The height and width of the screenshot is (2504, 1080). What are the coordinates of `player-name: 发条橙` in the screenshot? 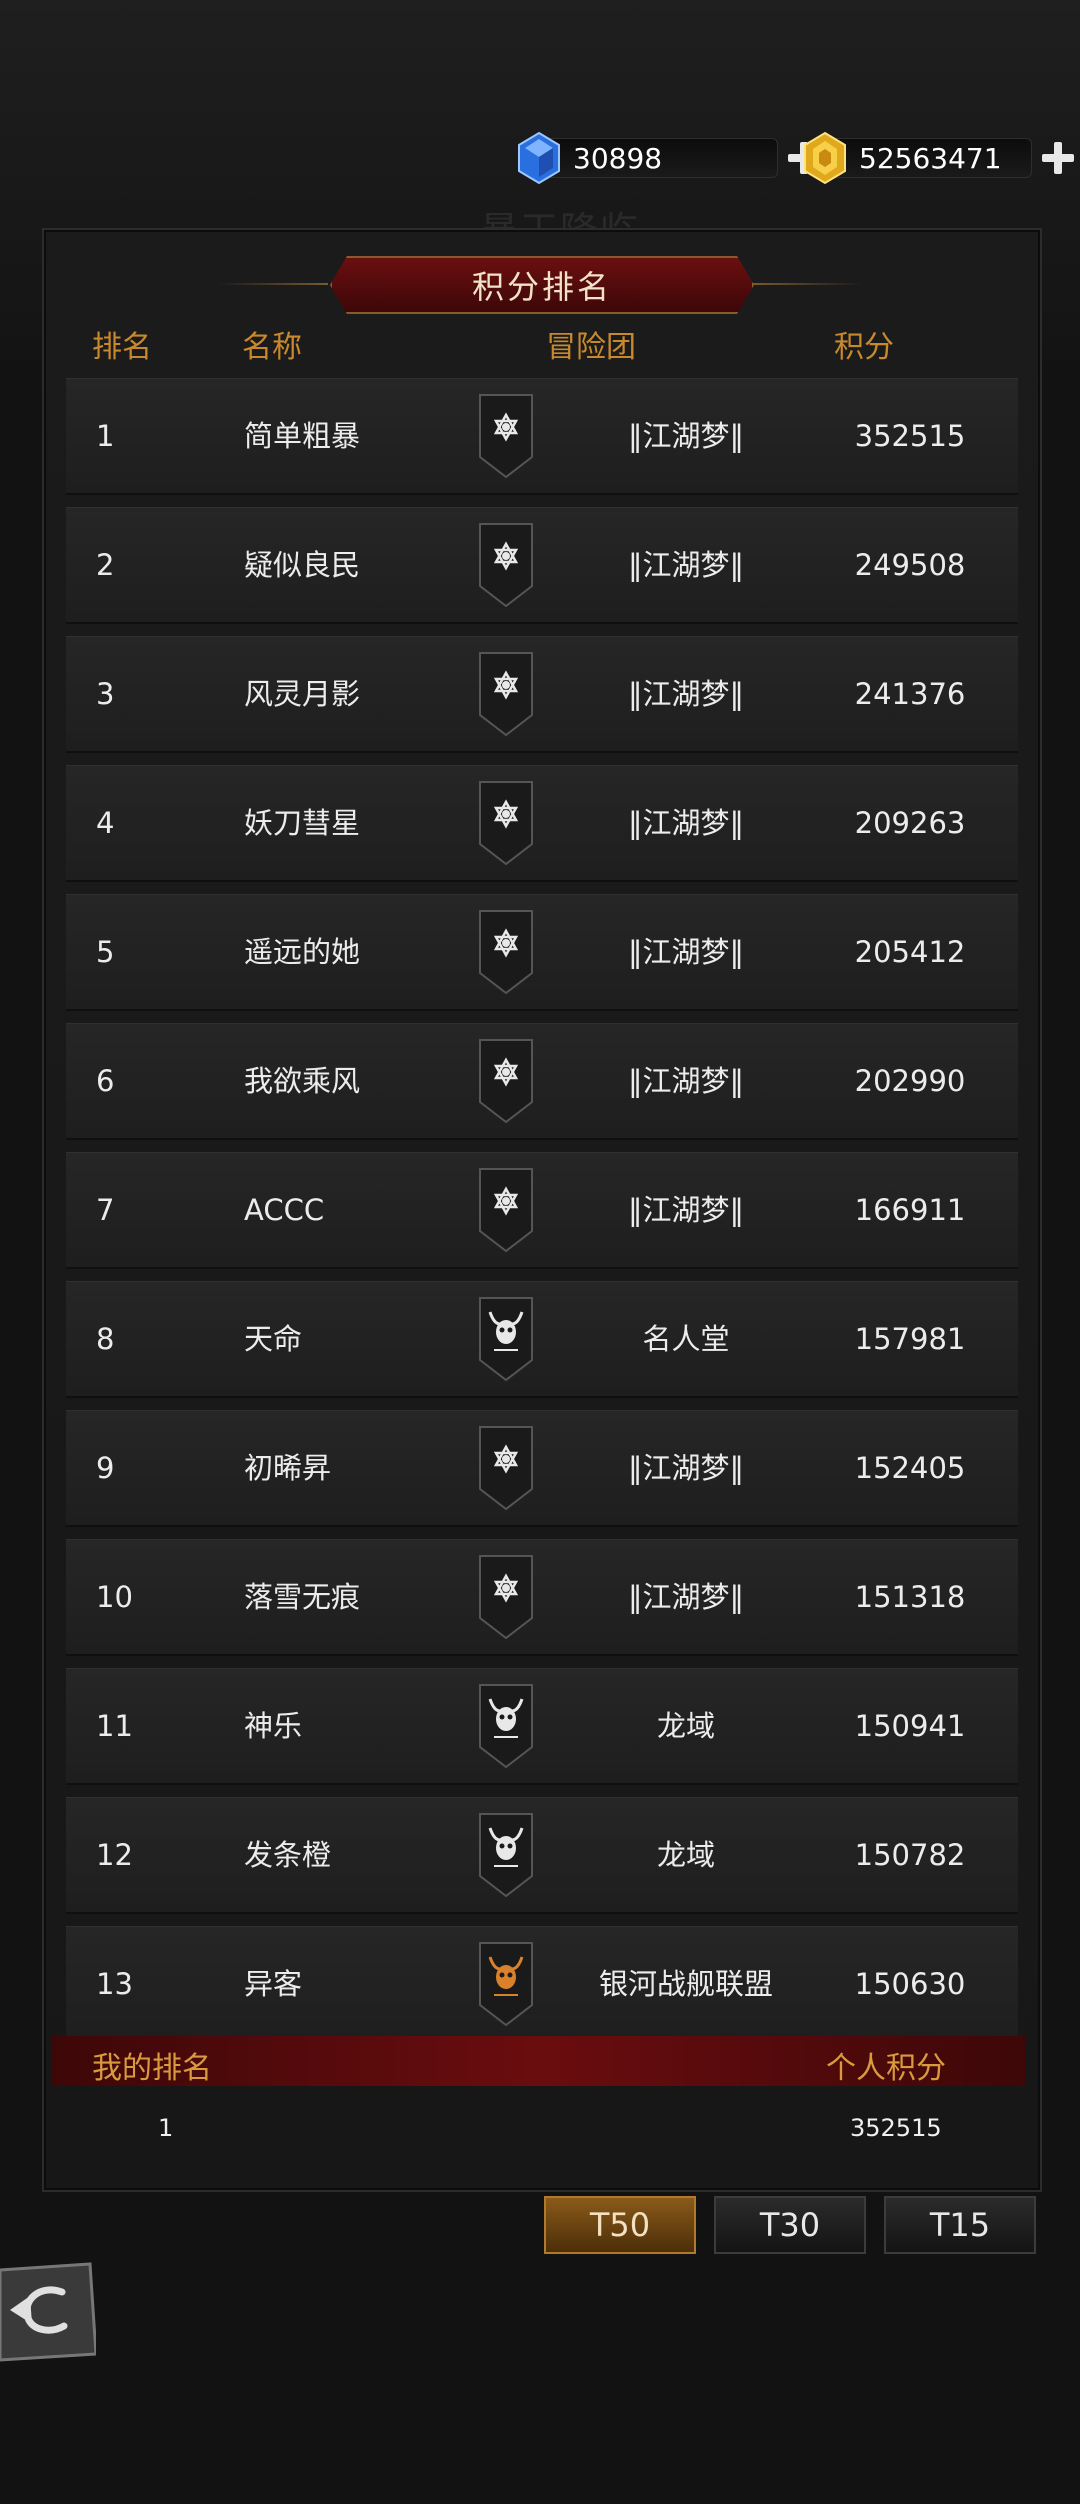 It's located at (288, 1855).